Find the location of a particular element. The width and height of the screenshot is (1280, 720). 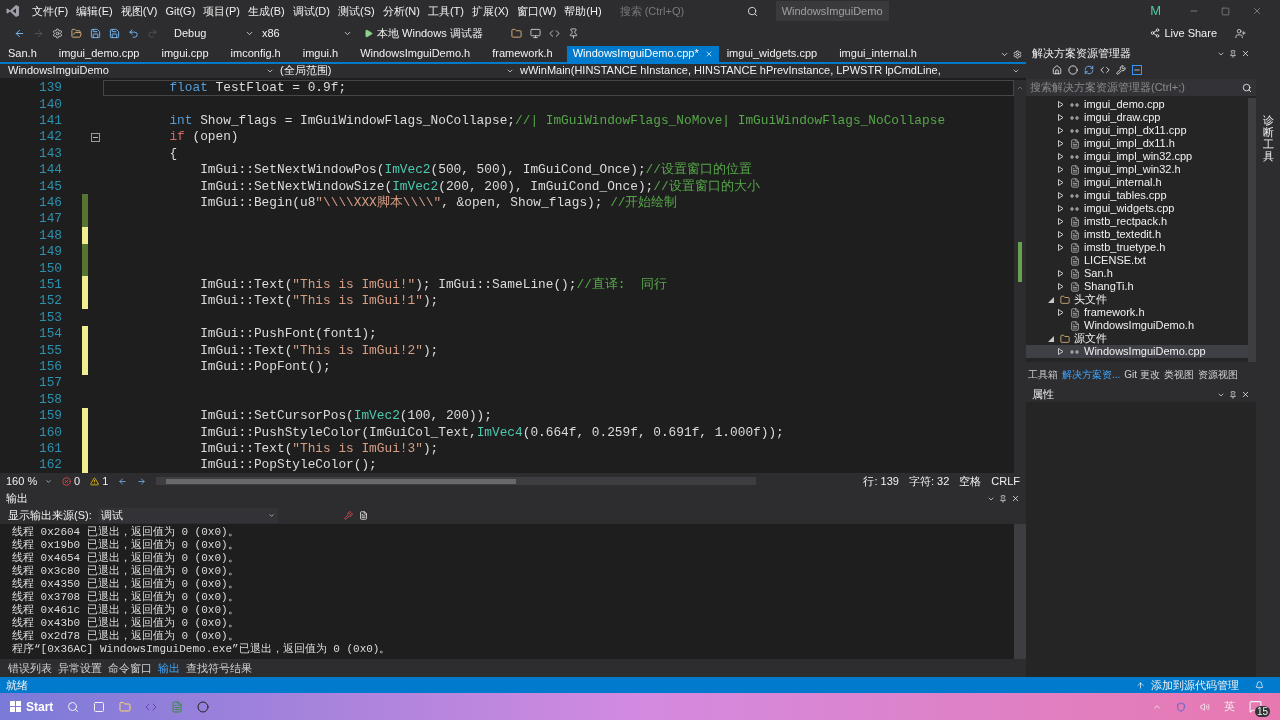

scope-dropdown: (全局范围) is located at coordinates (400, 70).